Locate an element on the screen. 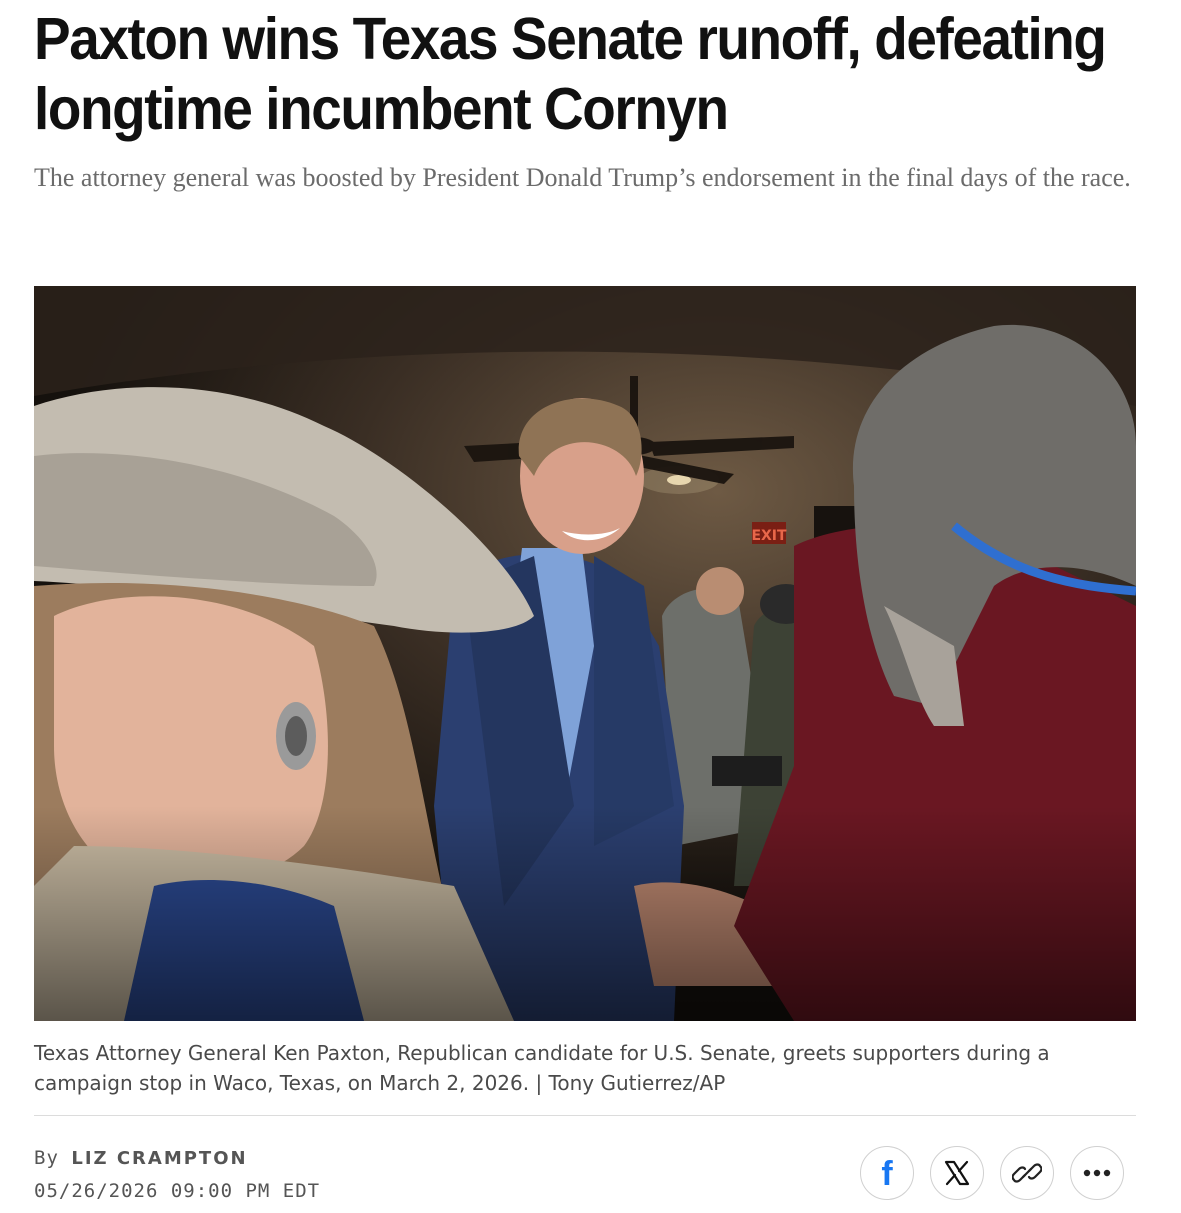  link-icon is located at coordinates (1027, 1173).